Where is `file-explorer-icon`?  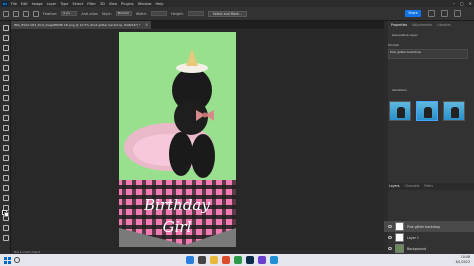
file-explorer-icon is located at coordinates (214, 260).